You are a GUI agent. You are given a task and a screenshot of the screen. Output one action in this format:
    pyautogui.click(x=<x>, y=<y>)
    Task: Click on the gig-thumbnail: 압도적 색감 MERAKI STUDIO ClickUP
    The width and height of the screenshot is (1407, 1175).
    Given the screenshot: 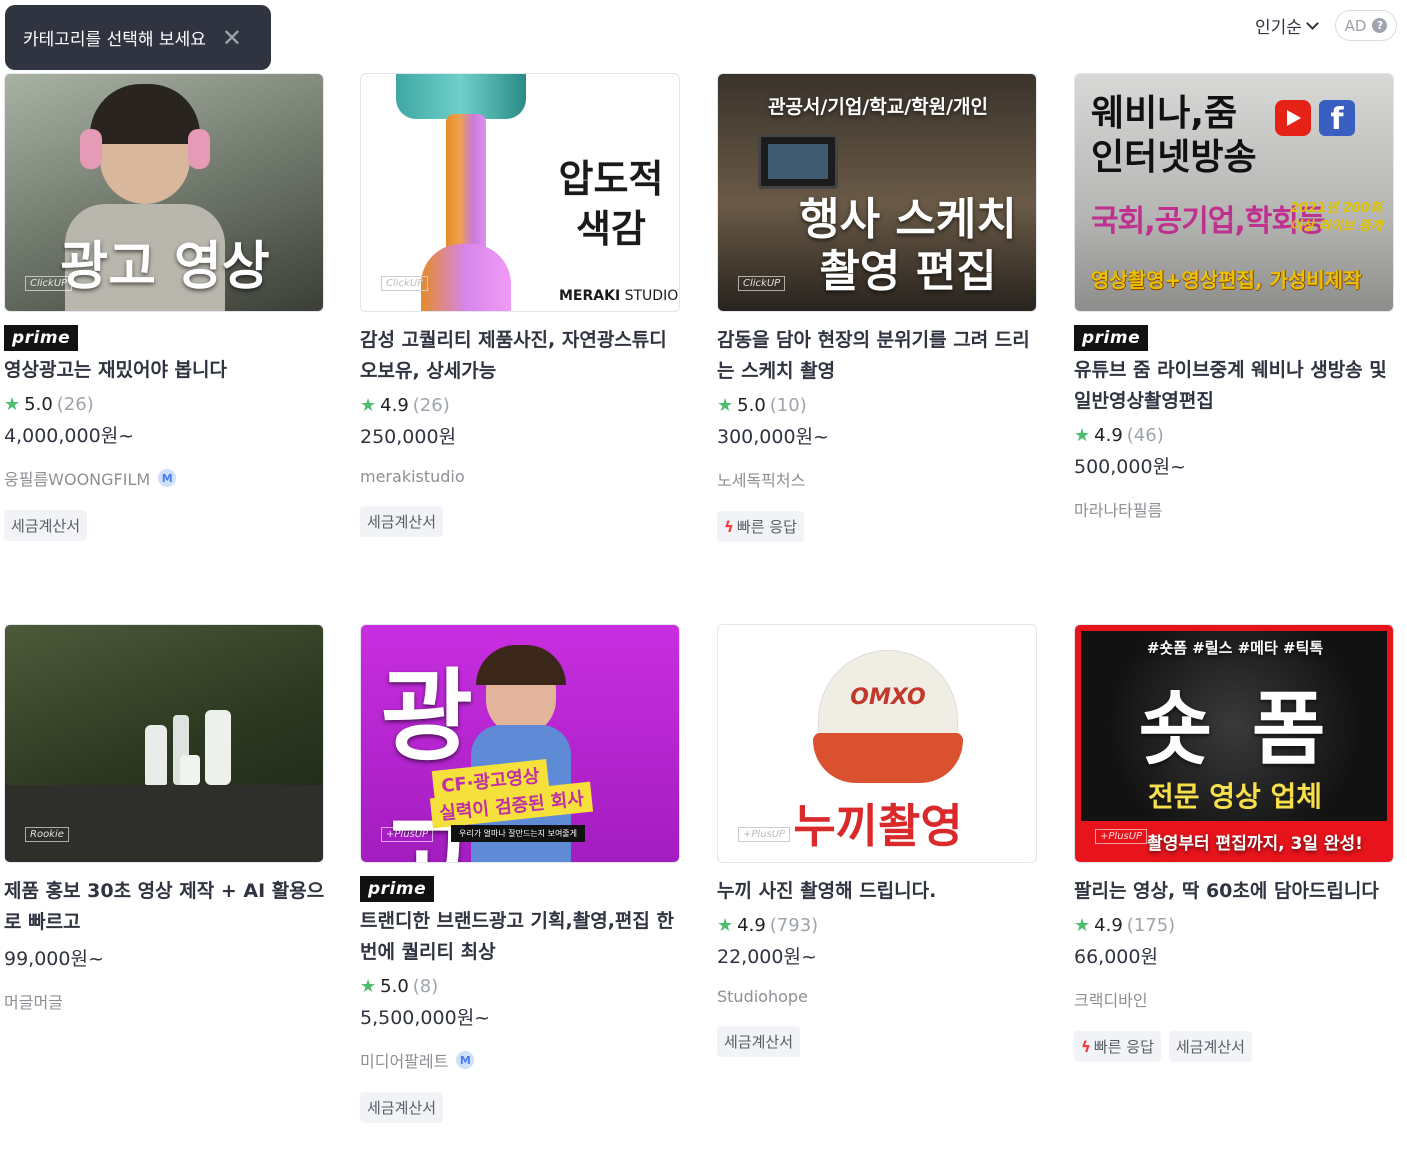 What is the action you would take?
    pyautogui.click(x=520, y=192)
    